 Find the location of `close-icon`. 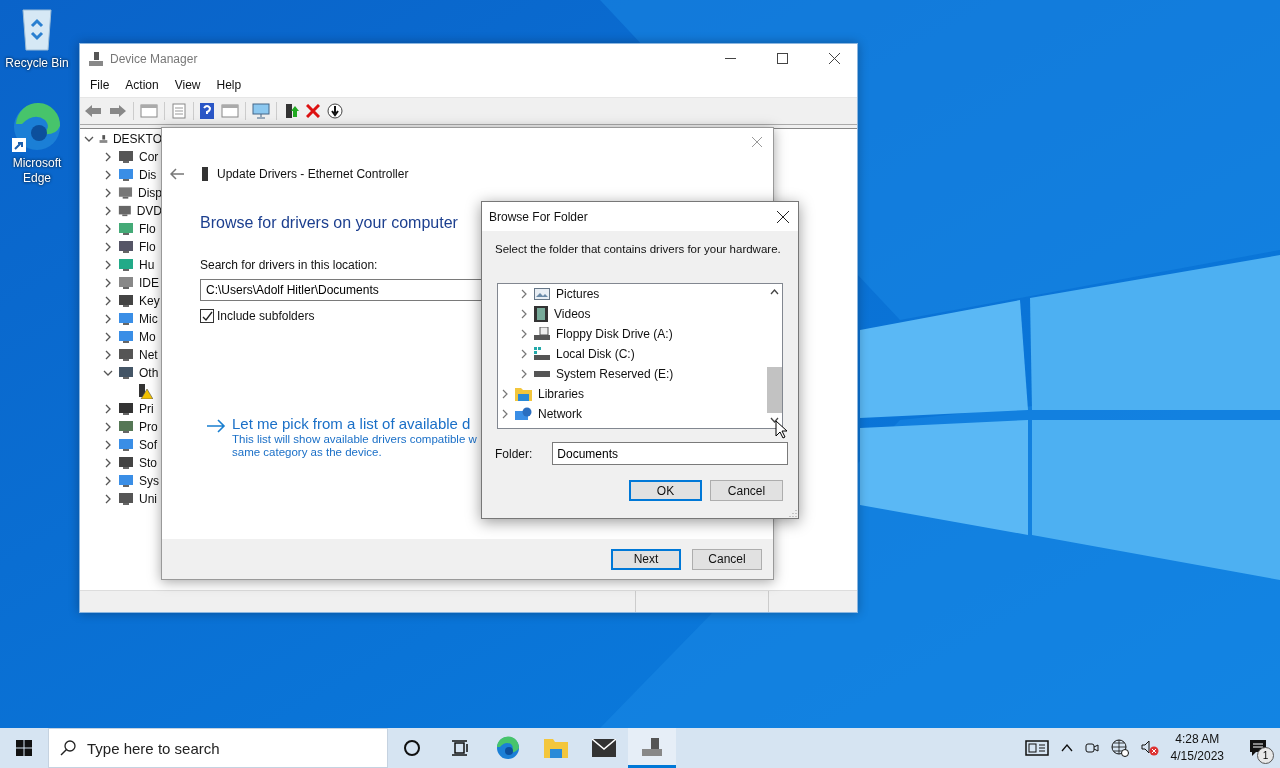

close-icon is located at coordinates (834, 58).